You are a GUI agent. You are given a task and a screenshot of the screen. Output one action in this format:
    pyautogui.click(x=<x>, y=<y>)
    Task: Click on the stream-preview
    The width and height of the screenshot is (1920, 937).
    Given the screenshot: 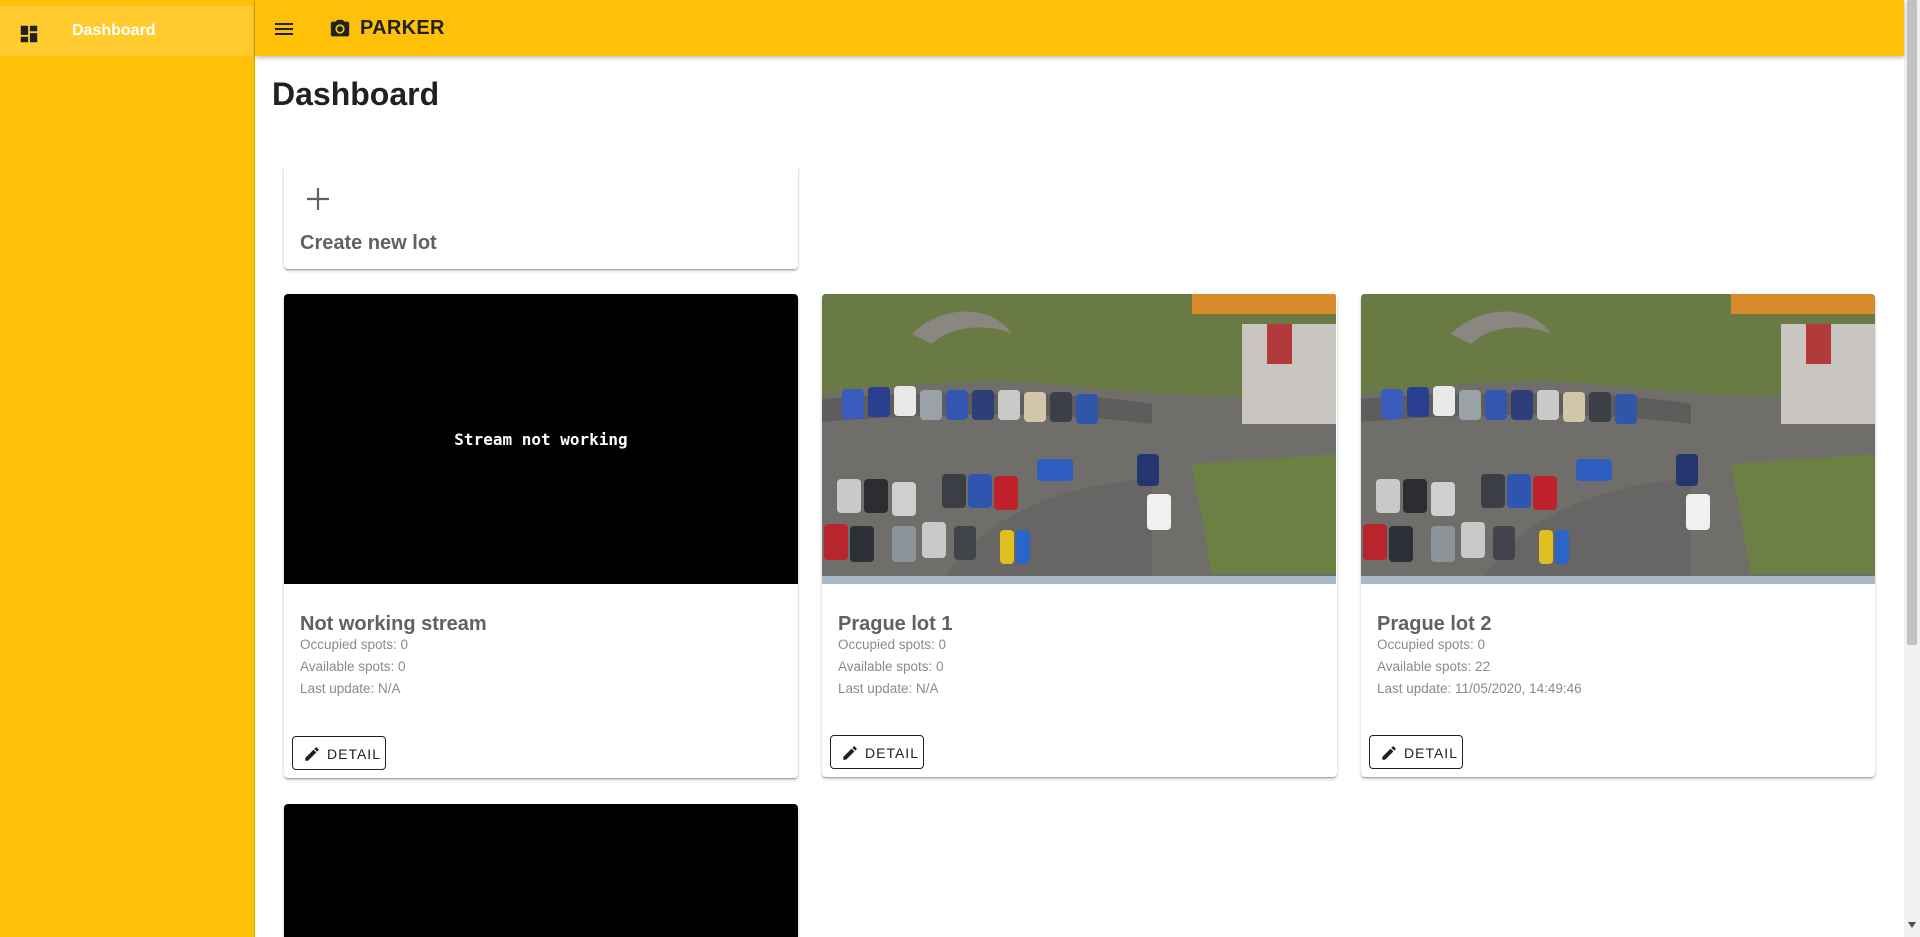 What is the action you would take?
    pyautogui.click(x=541, y=870)
    